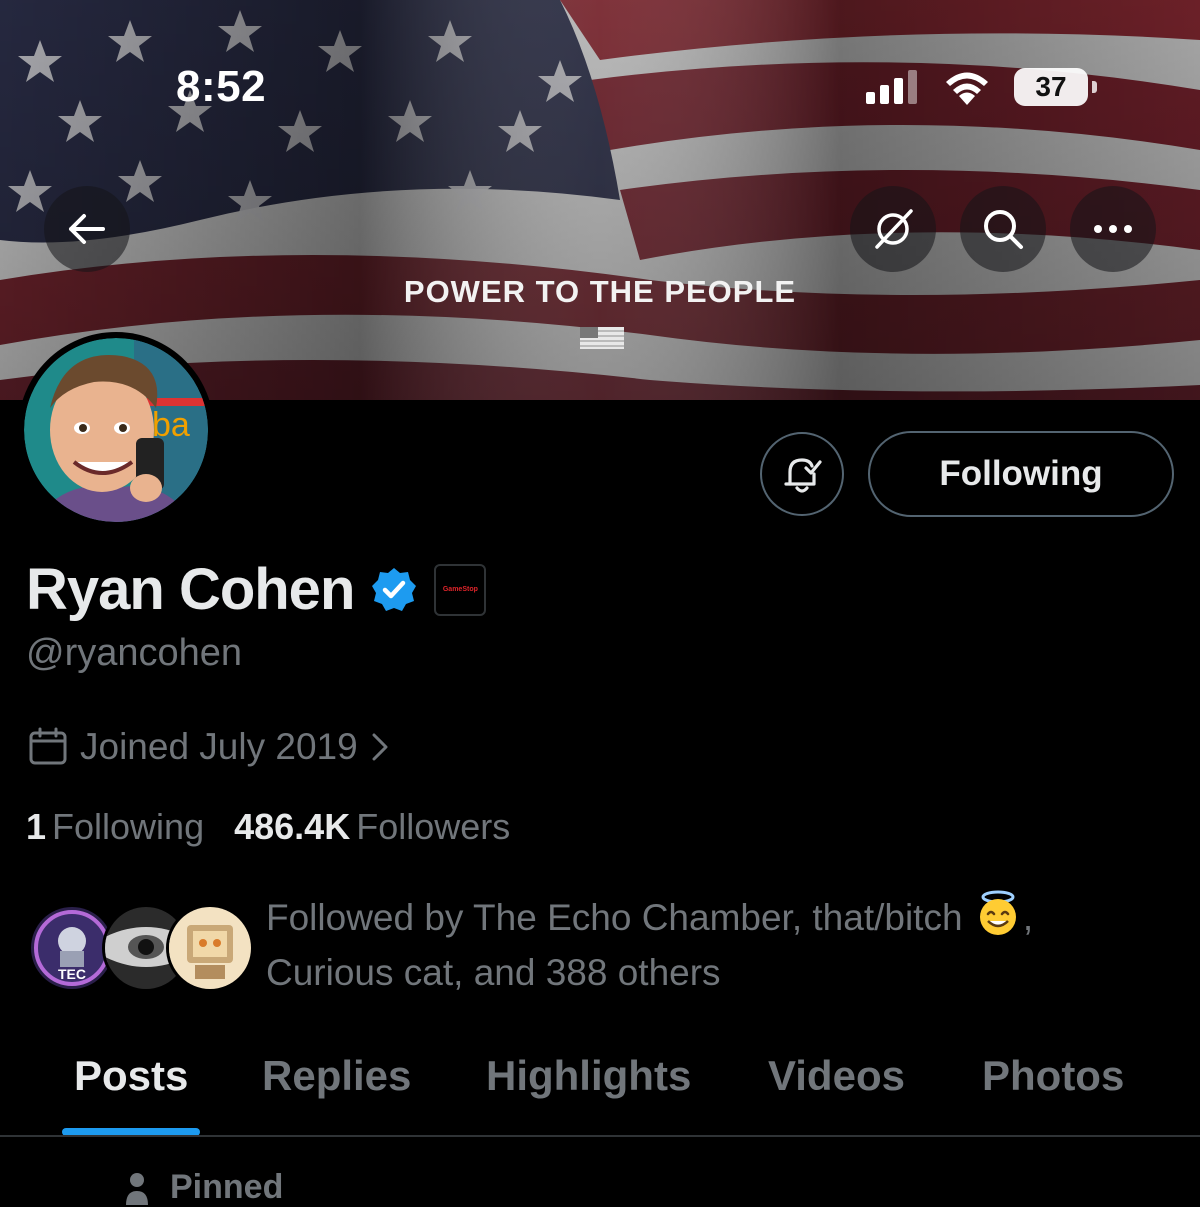  What do you see at coordinates (602, 338) in the screenshot?
I see `flag-emoji-icon` at bounding box center [602, 338].